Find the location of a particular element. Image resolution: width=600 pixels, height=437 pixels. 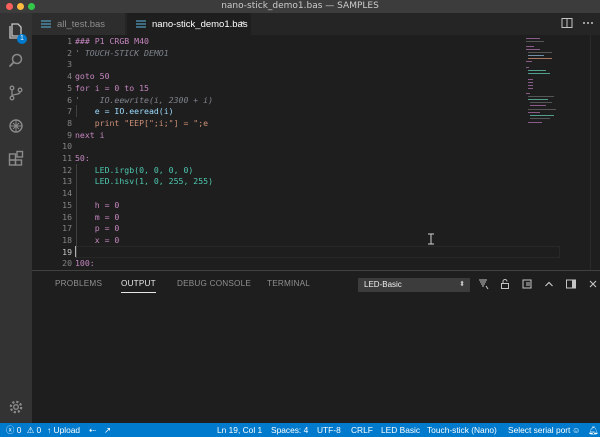

line-number: 4 is located at coordinates (69, 76).